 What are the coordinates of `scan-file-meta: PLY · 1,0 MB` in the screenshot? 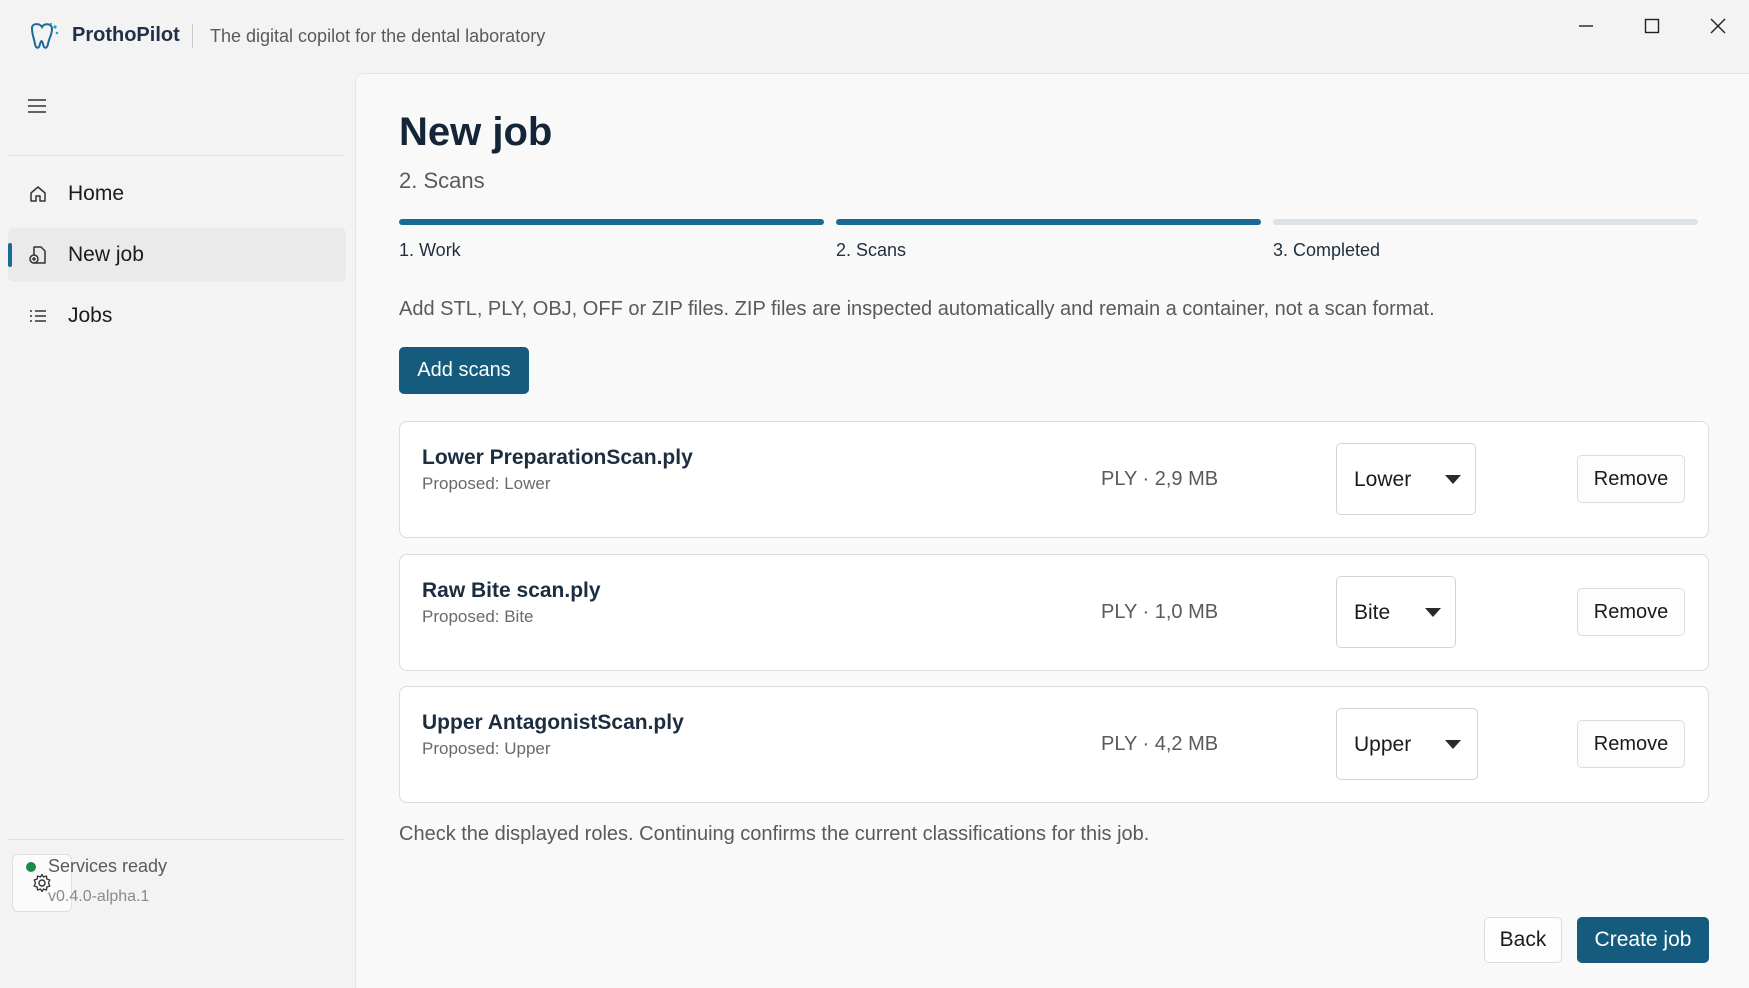 It's located at (1160, 612).